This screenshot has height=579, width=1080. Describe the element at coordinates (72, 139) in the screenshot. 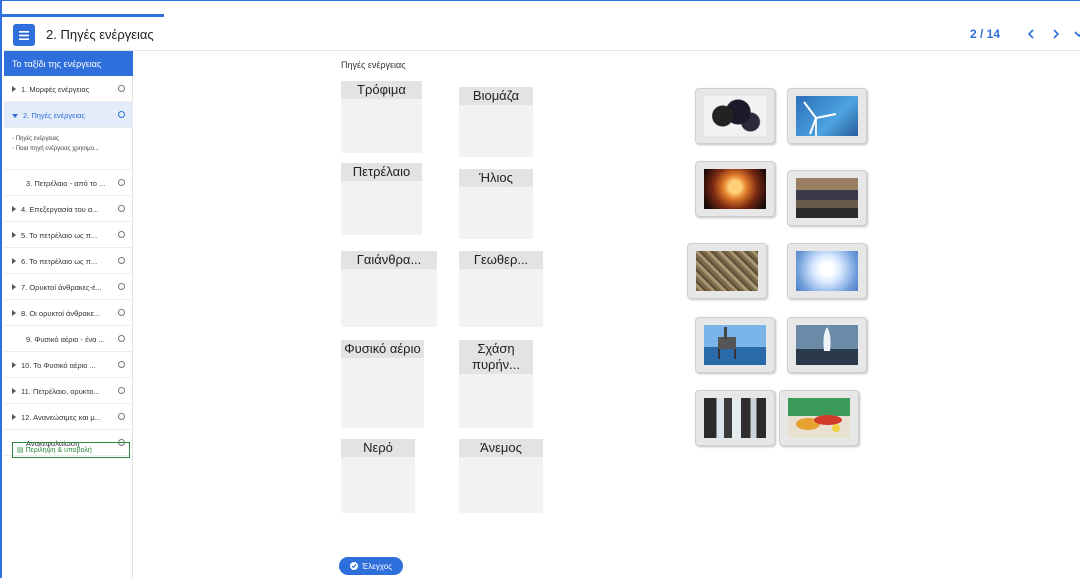

I see `sidebar-subitem: Πηγές ενέργειας` at that location.